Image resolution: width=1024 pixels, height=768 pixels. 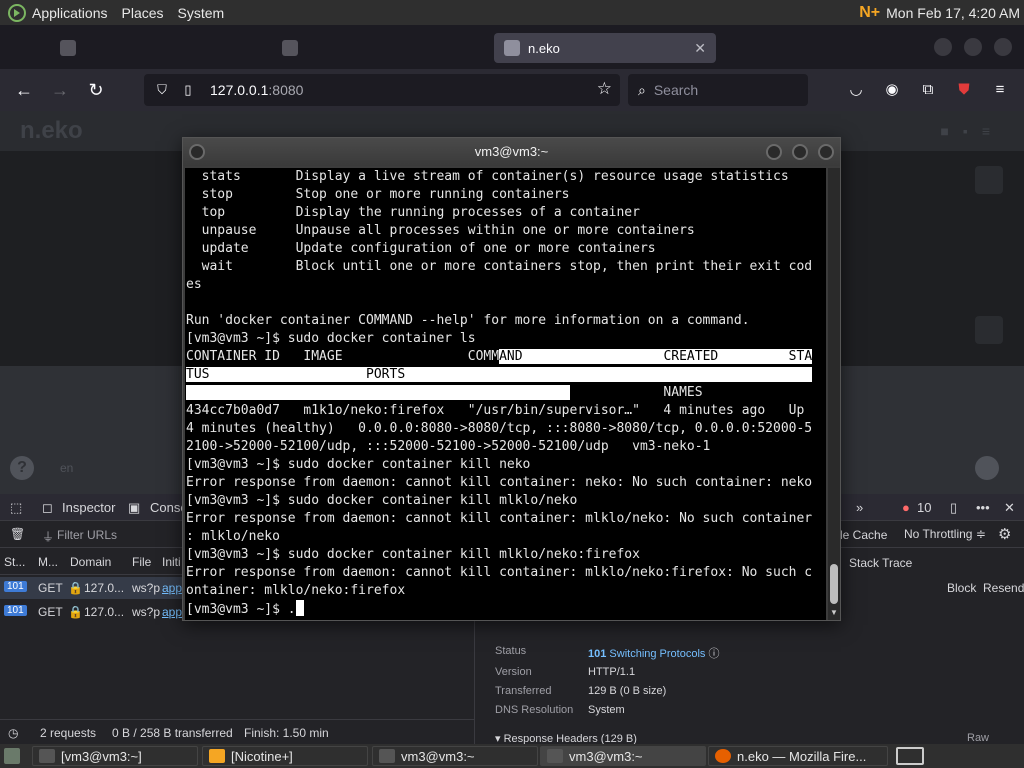 I want to click on search-input: ⌕ Search, so click(x=718, y=90).